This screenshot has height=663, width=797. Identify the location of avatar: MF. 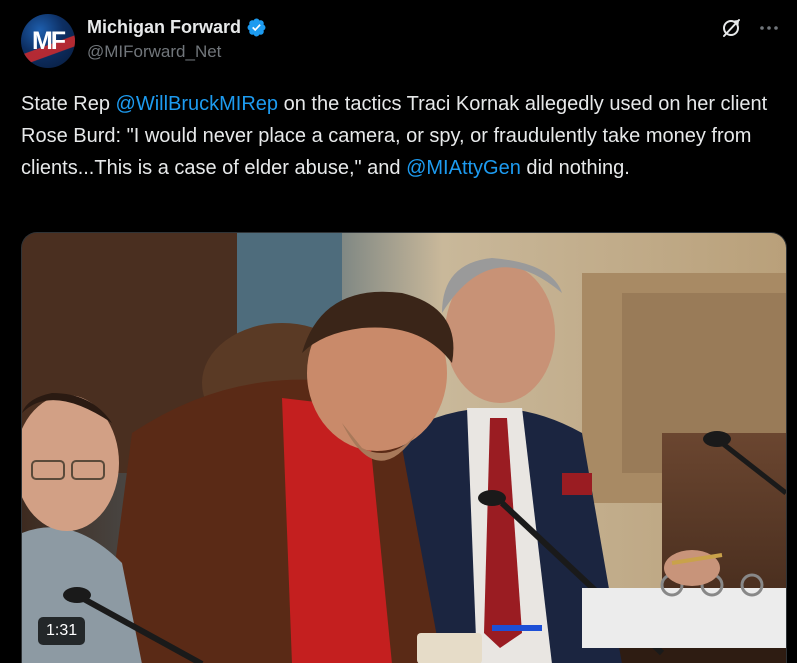
(48, 41).